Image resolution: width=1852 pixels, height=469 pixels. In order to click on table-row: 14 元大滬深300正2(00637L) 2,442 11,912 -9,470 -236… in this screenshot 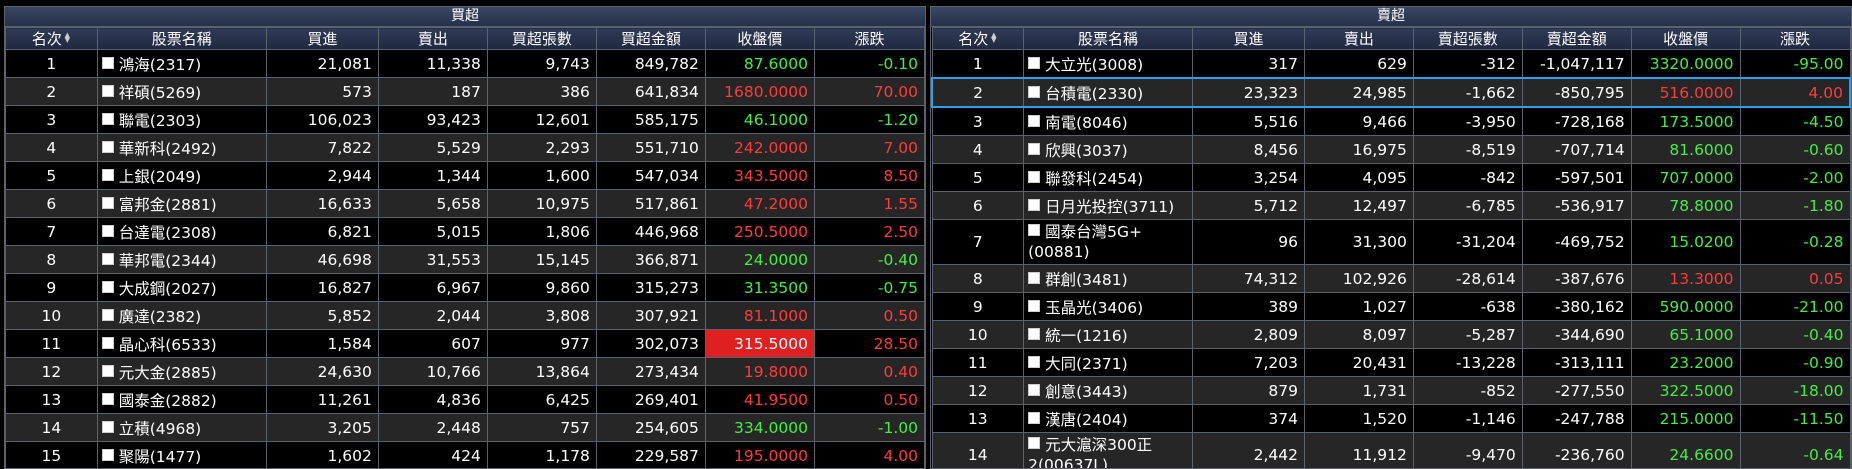, I will do `click(1391, 450)`.